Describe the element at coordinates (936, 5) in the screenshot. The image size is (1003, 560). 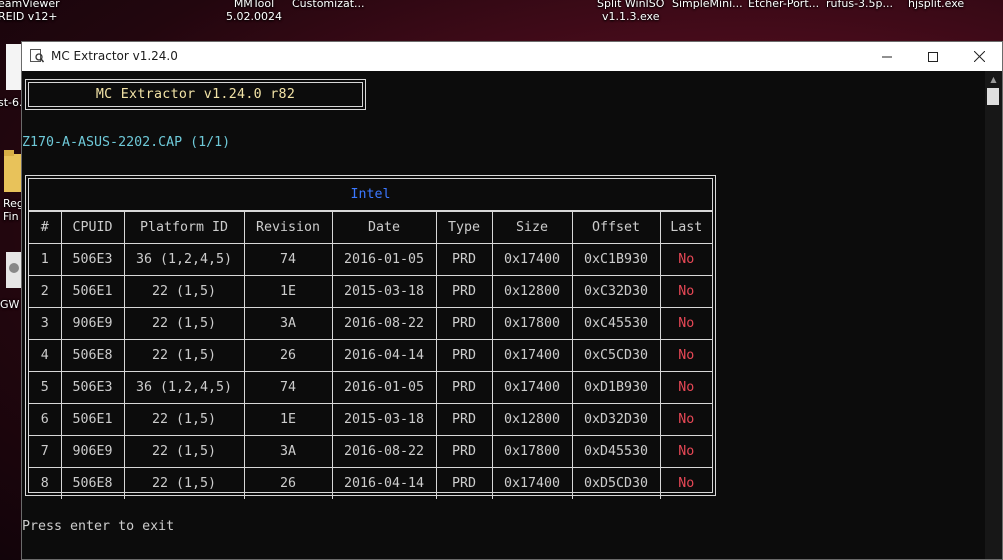
I see `desktop-icon-hjsplit: hjsplit.exe` at that location.